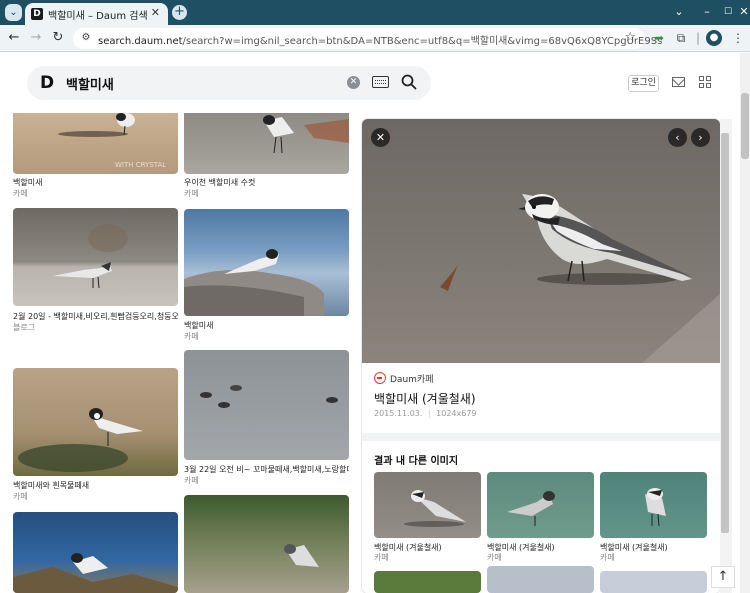  Describe the element at coordinates (659, 38) in the screenshot. I see `share-arrow-icon: ➦` at that location.